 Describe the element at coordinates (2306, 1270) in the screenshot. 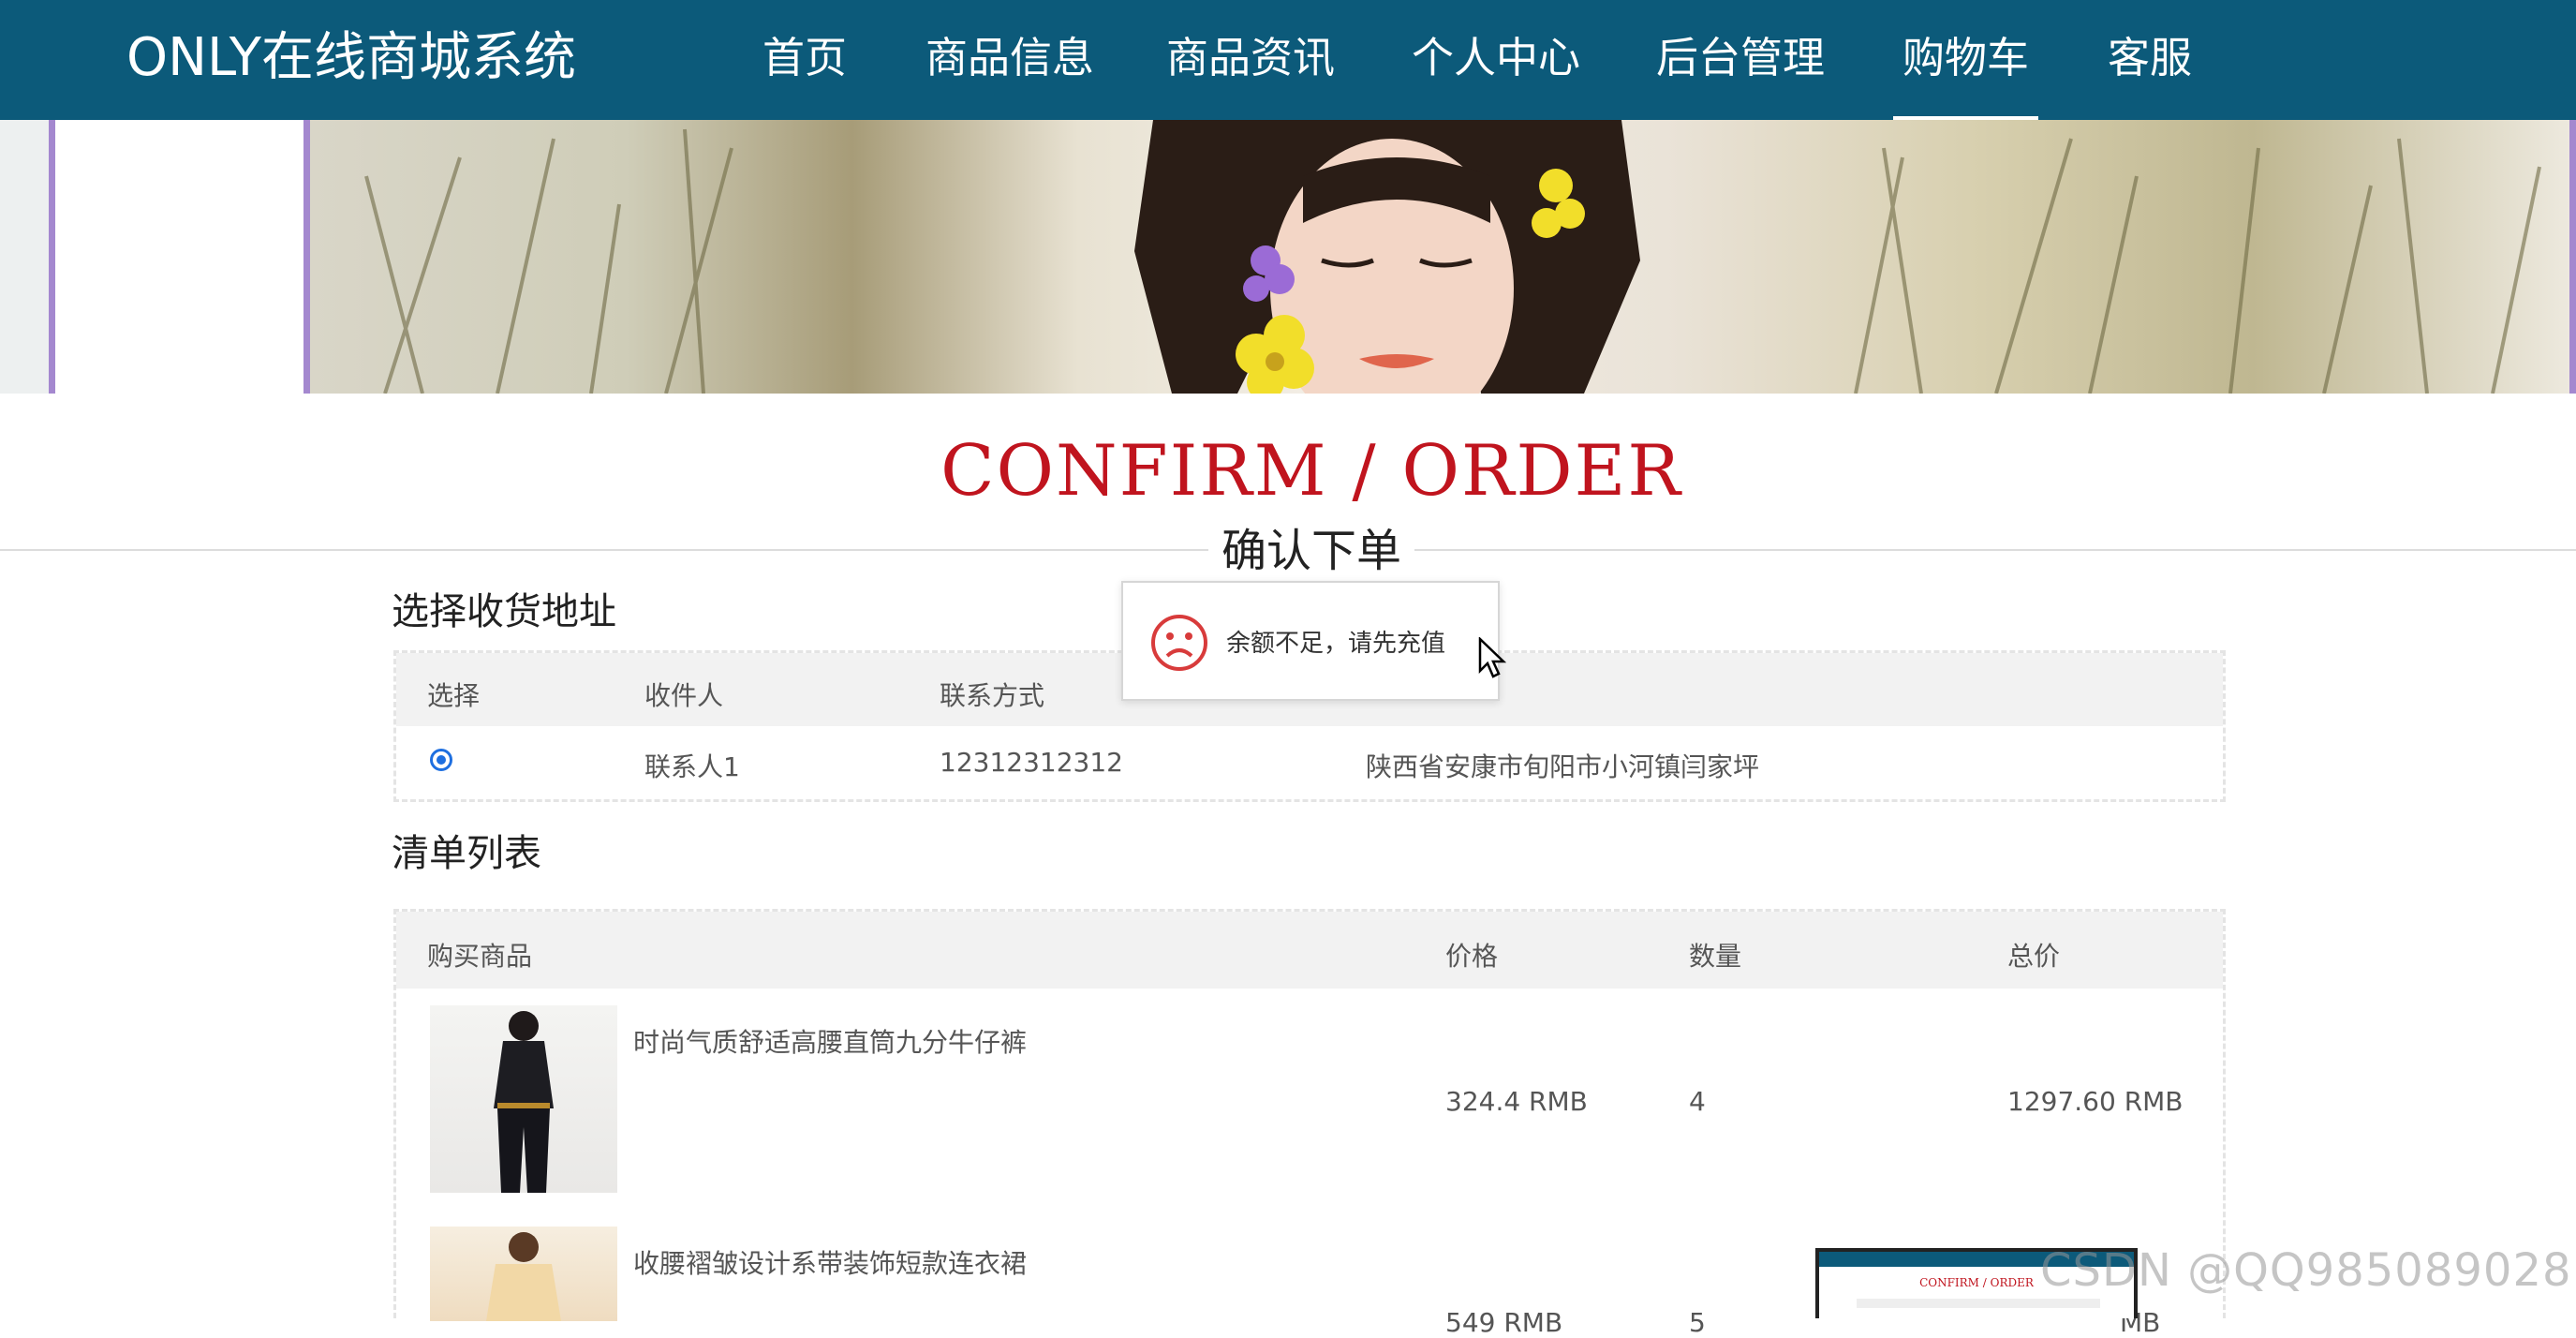

I see `csdn-watermark: CSDN @QQ985089028` at that location.